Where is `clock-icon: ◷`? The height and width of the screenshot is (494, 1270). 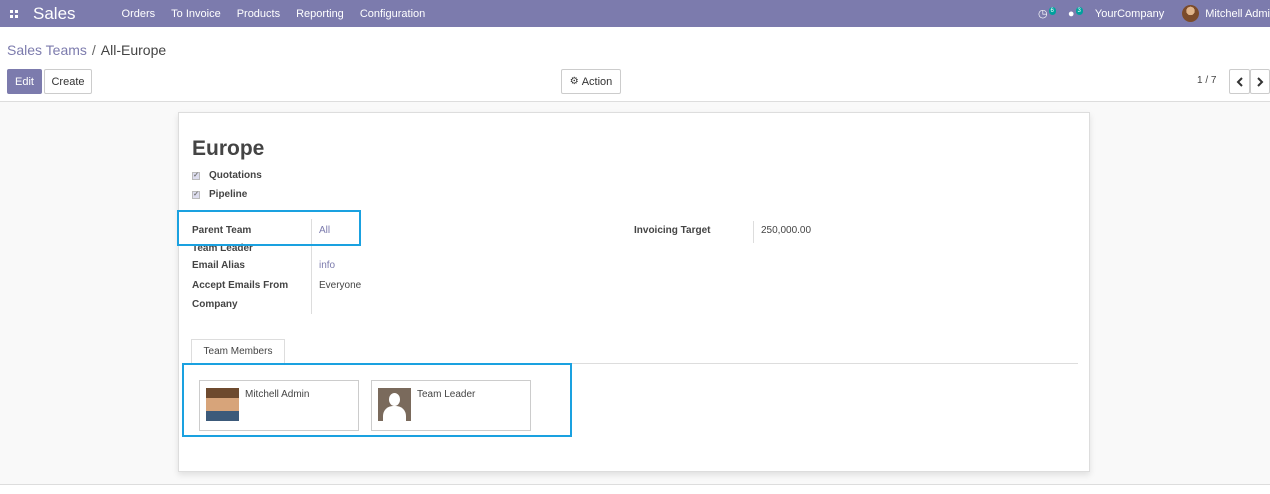 clock-icon: ◷ is located at coordinates (1042, 14).